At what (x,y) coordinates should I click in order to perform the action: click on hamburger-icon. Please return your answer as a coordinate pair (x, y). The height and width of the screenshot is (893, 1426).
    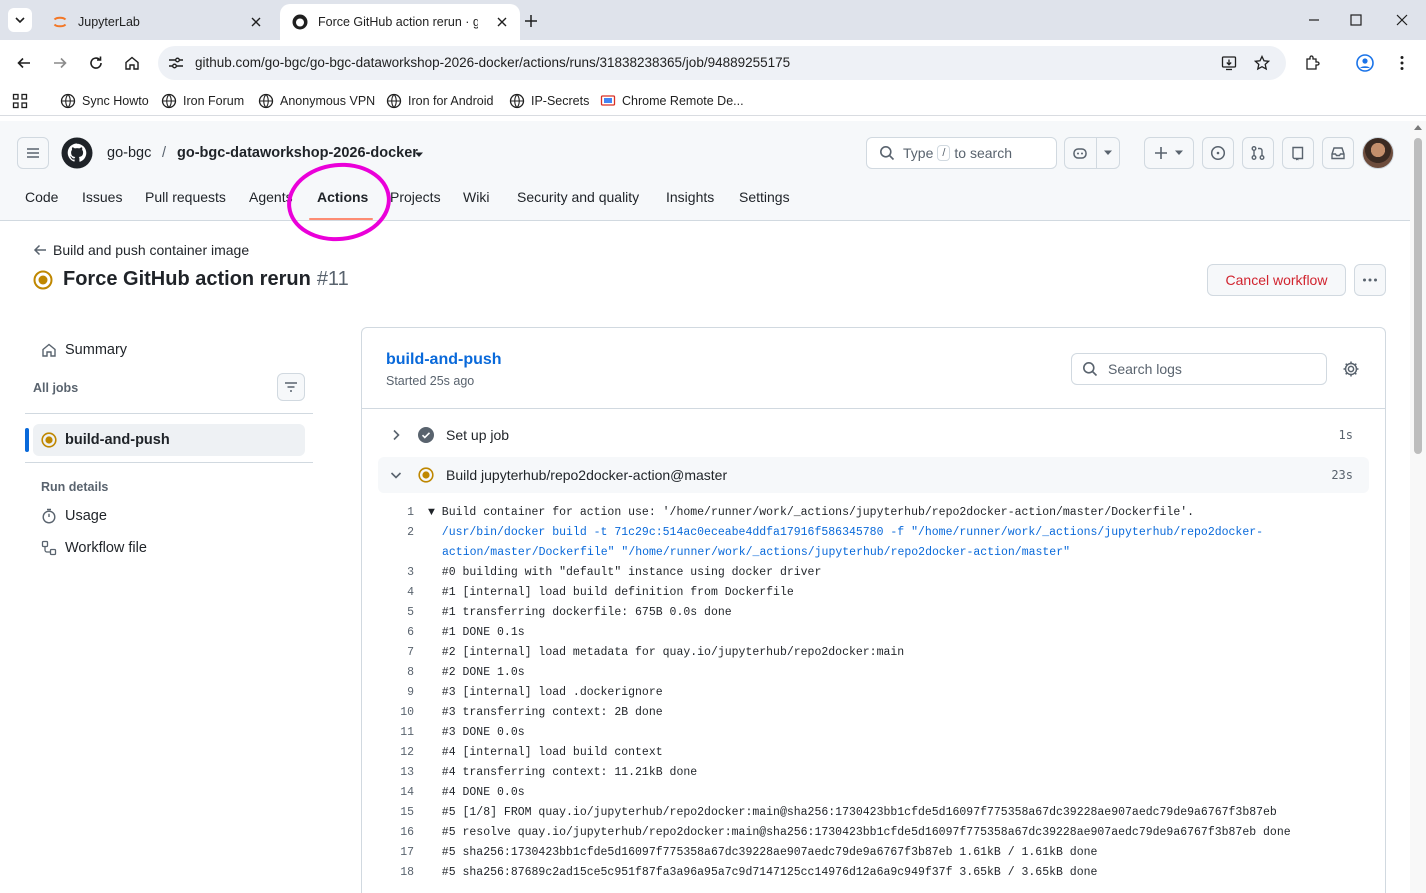
    Looking at the image, I should click on (33, 153).